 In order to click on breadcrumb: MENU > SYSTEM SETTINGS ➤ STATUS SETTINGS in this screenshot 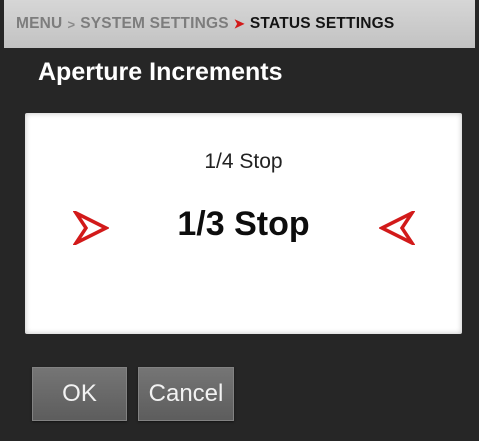, I will do `click(239, 24)`.